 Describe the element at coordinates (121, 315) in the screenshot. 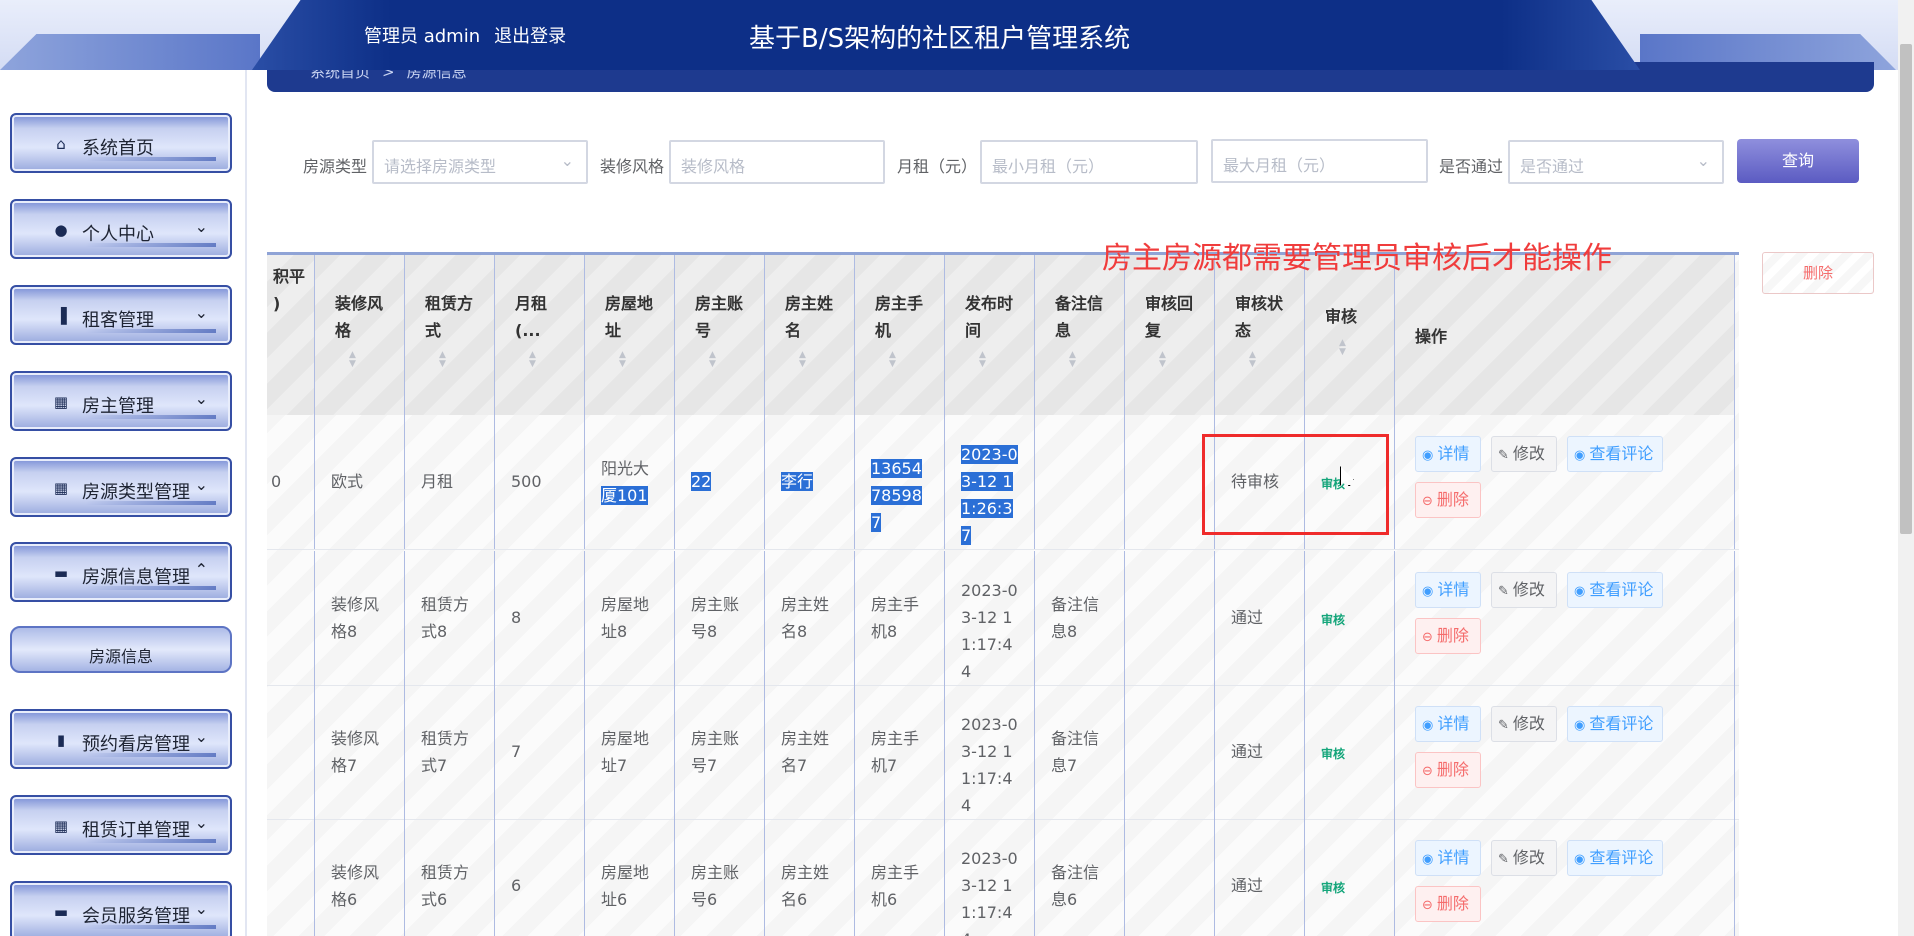

I see `sidebar-item: ▐ 租客管理 ⌄` at that location.